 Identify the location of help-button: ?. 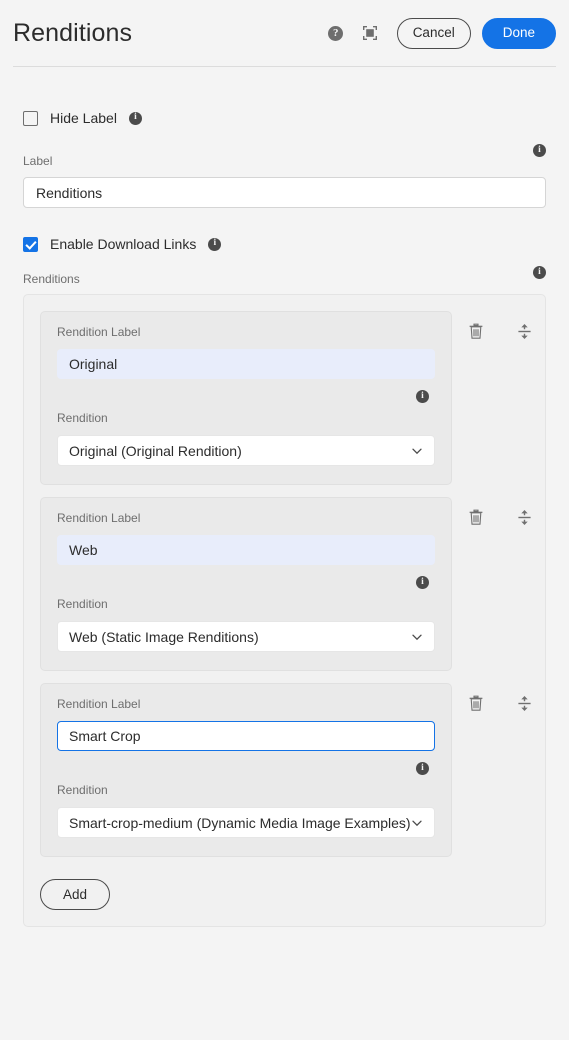
(336, 33).